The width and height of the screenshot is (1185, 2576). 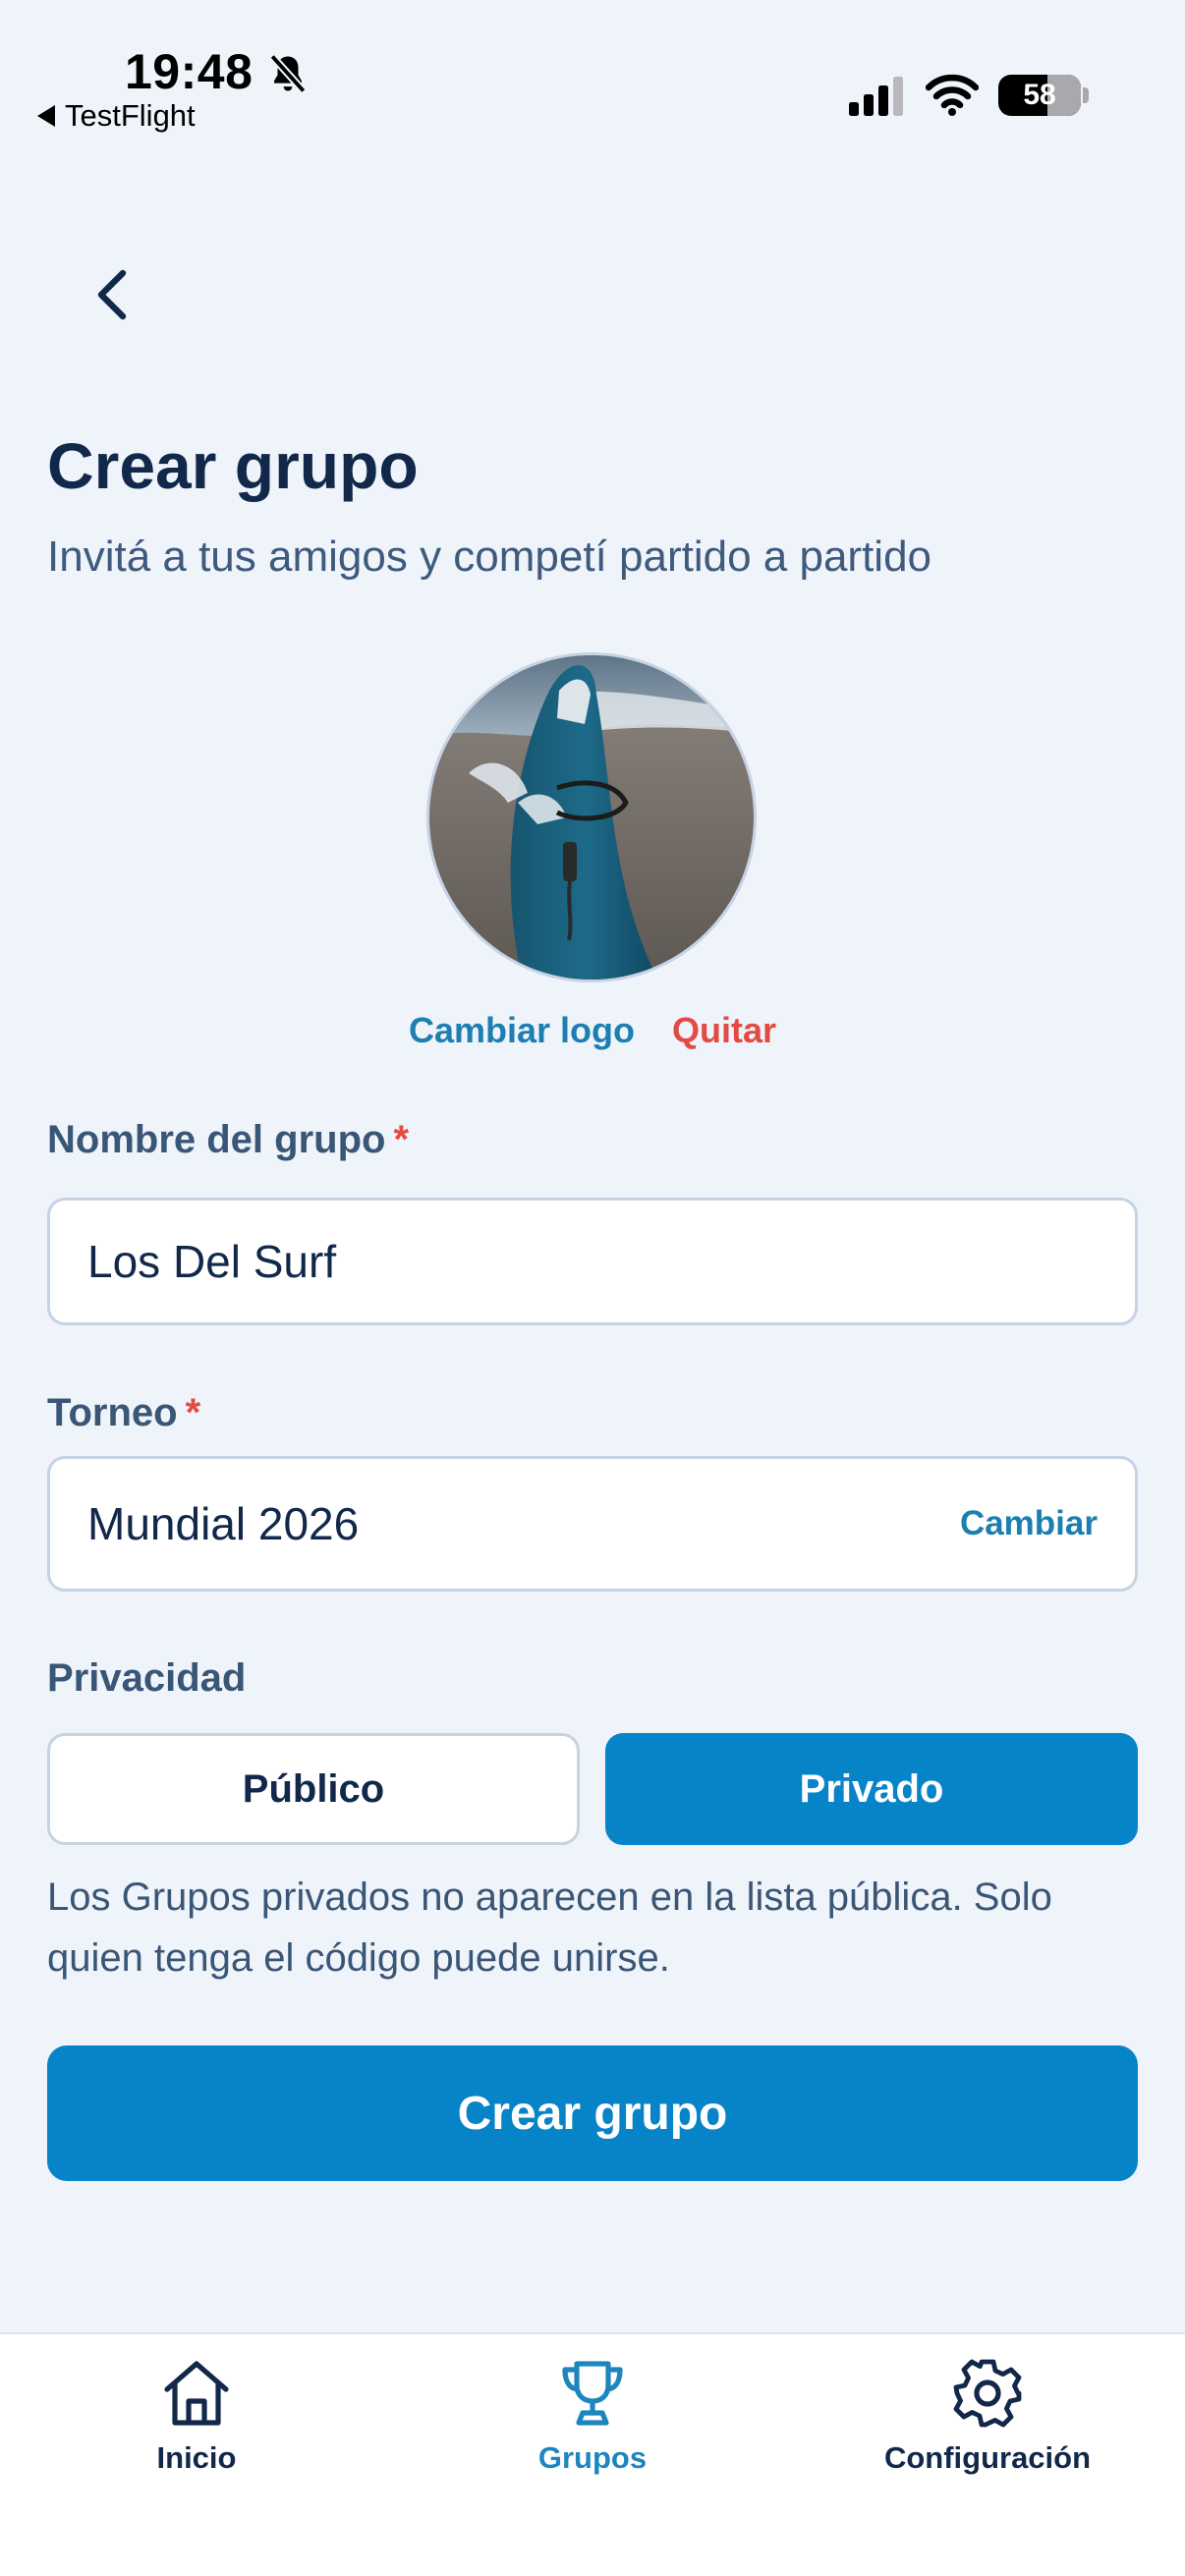 I want to click on tab-bar: Inicio Grupos Configuración, so click(x=592, y=2454).